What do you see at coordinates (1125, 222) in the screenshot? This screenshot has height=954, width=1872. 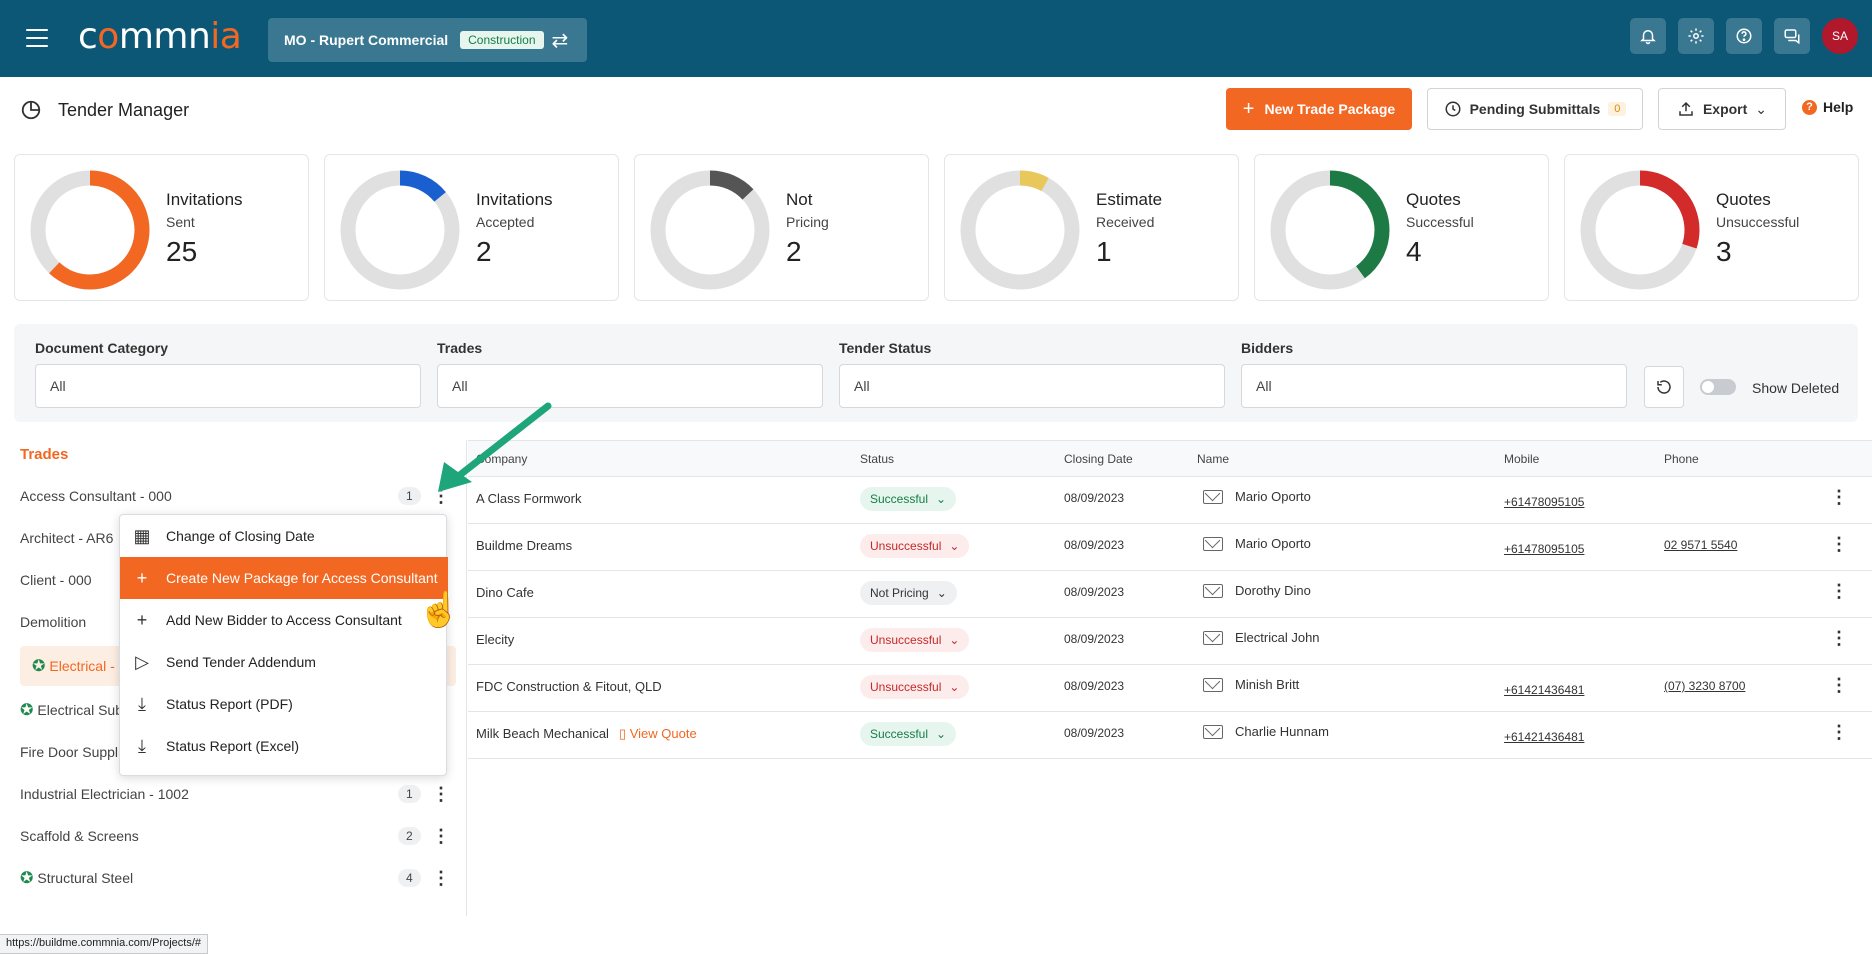 I see `stat-subtitle: Received` at bounding box center [1125, 222].